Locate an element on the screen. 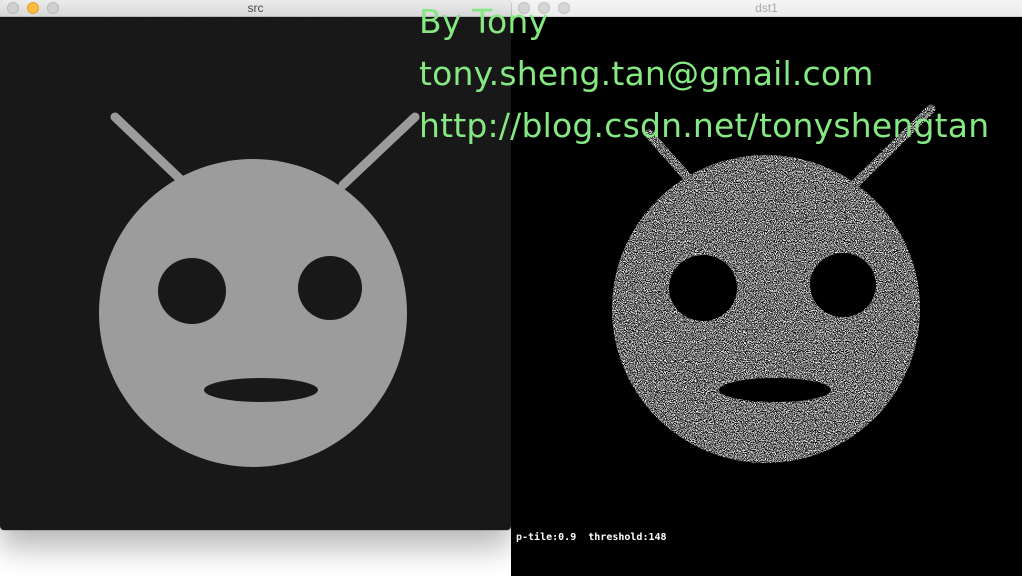 This screenshot has height=576, width=1022. threshold-label: threshold: is located at coordinates (618, 537).